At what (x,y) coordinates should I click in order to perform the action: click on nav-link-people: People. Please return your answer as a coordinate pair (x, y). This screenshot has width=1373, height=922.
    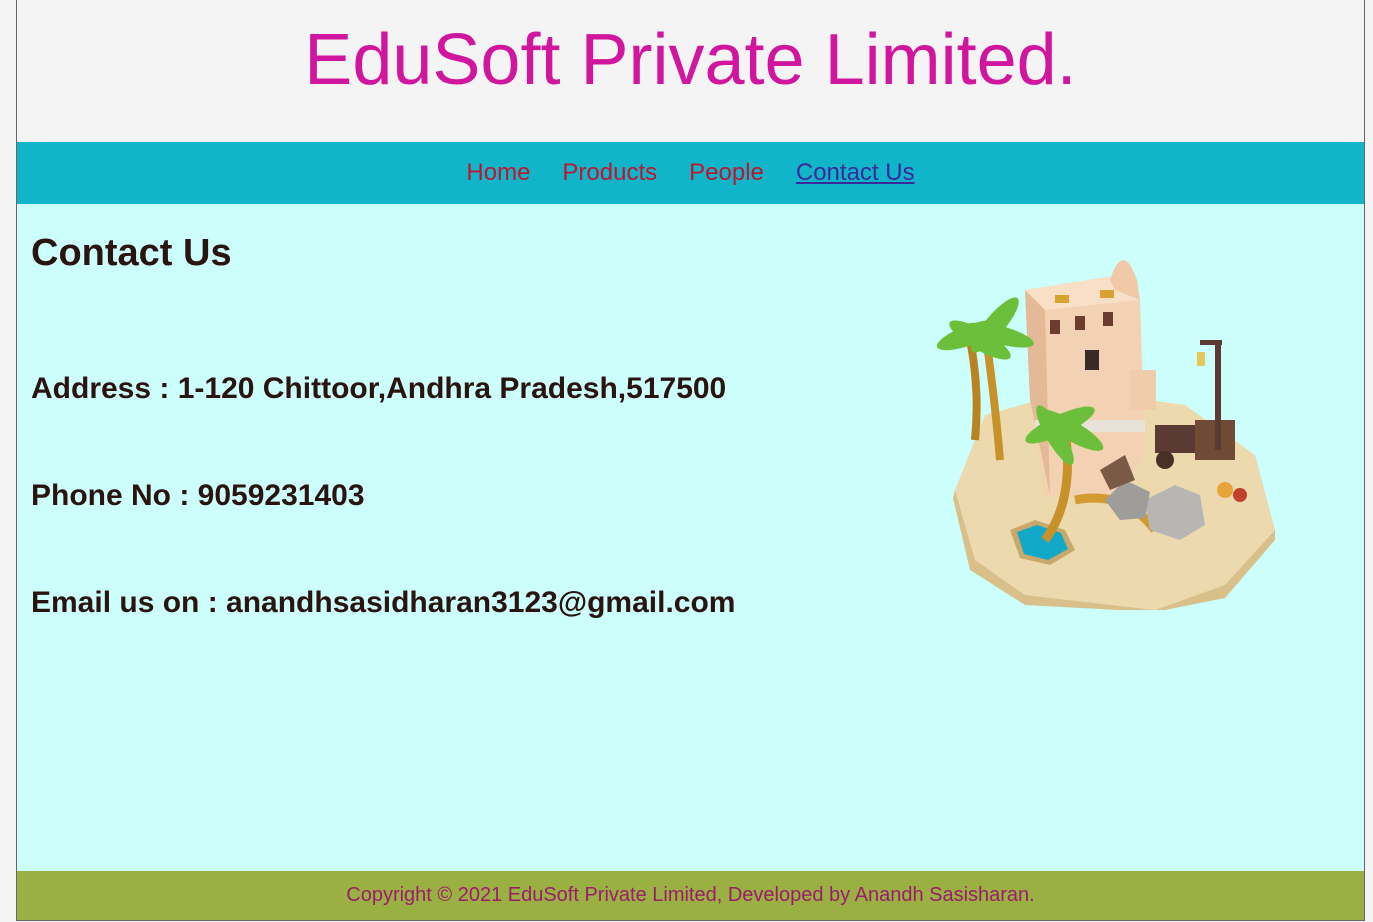
    Looking at the image, I should click on (726, 172).